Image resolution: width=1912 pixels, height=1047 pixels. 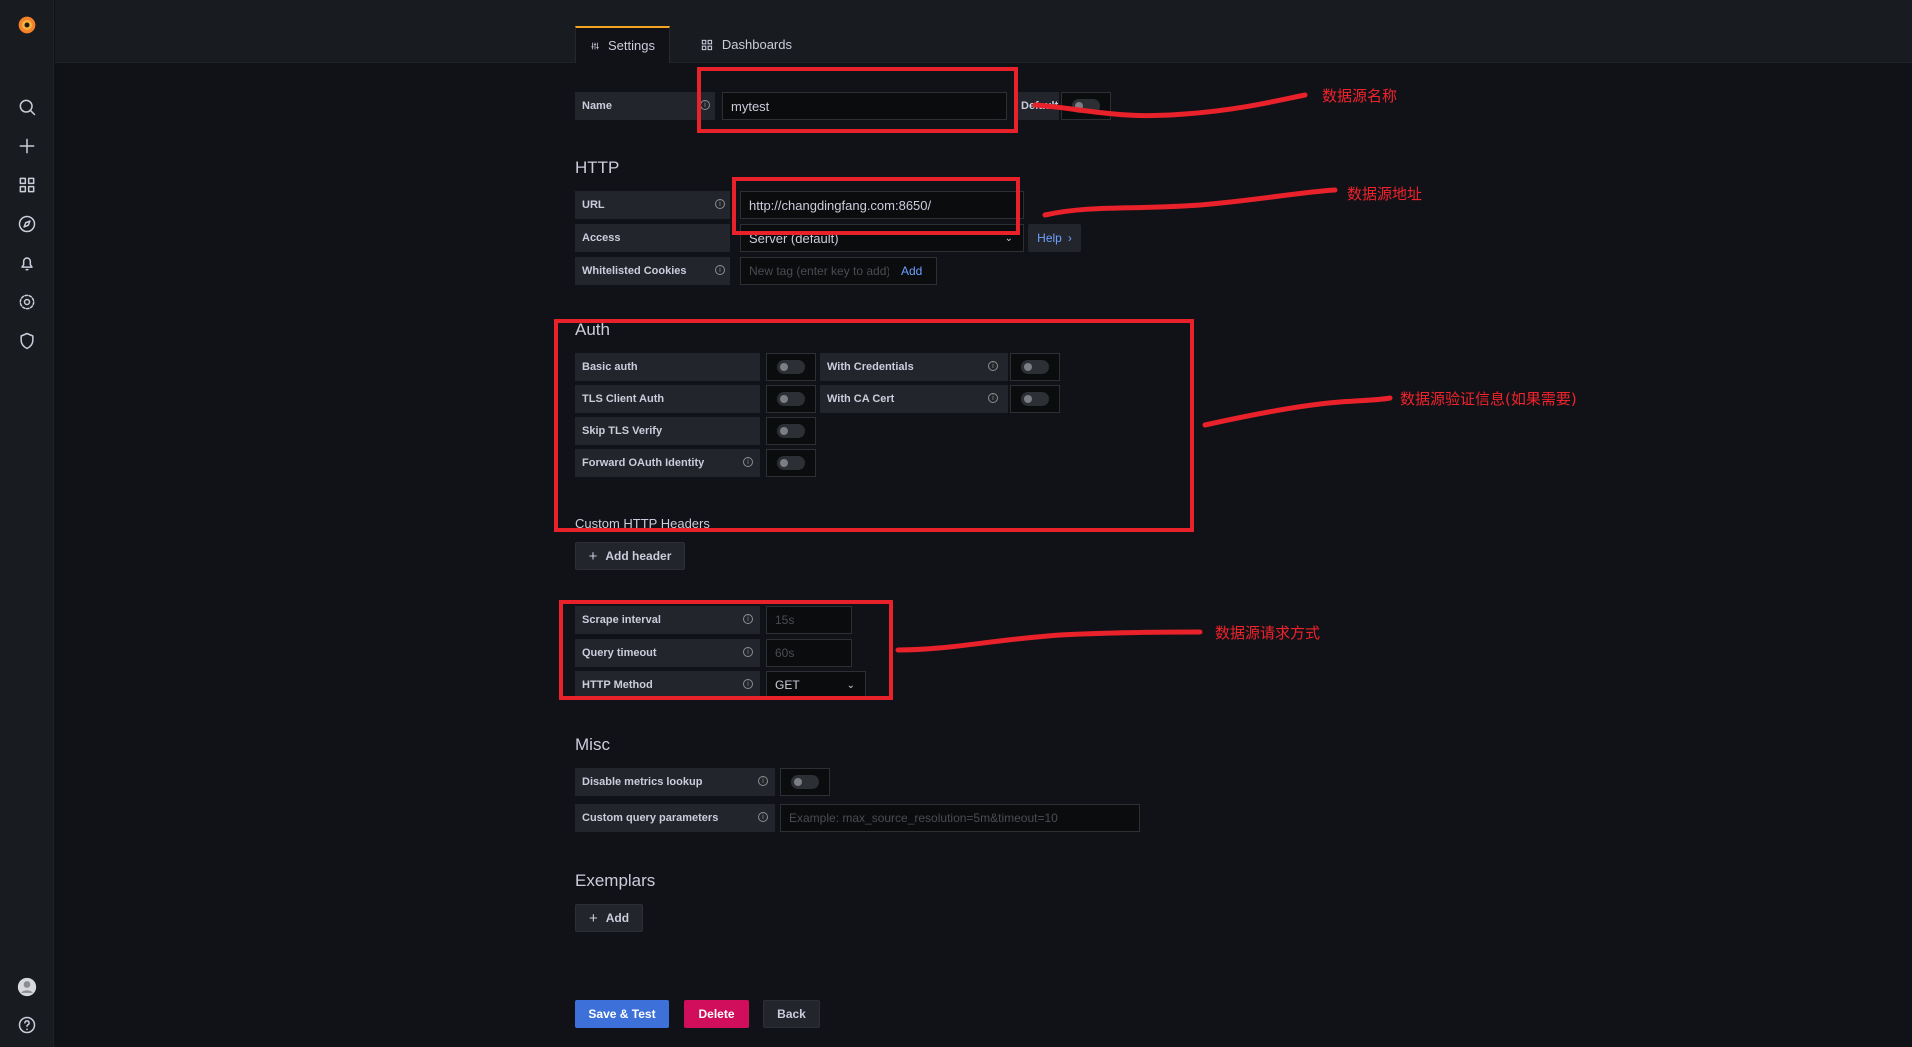 What do you see at coordinates (642, 522) in the screenshot?
I see `custom-headers-title: Custom HTTP Headers` at bounding box center [642, 522].